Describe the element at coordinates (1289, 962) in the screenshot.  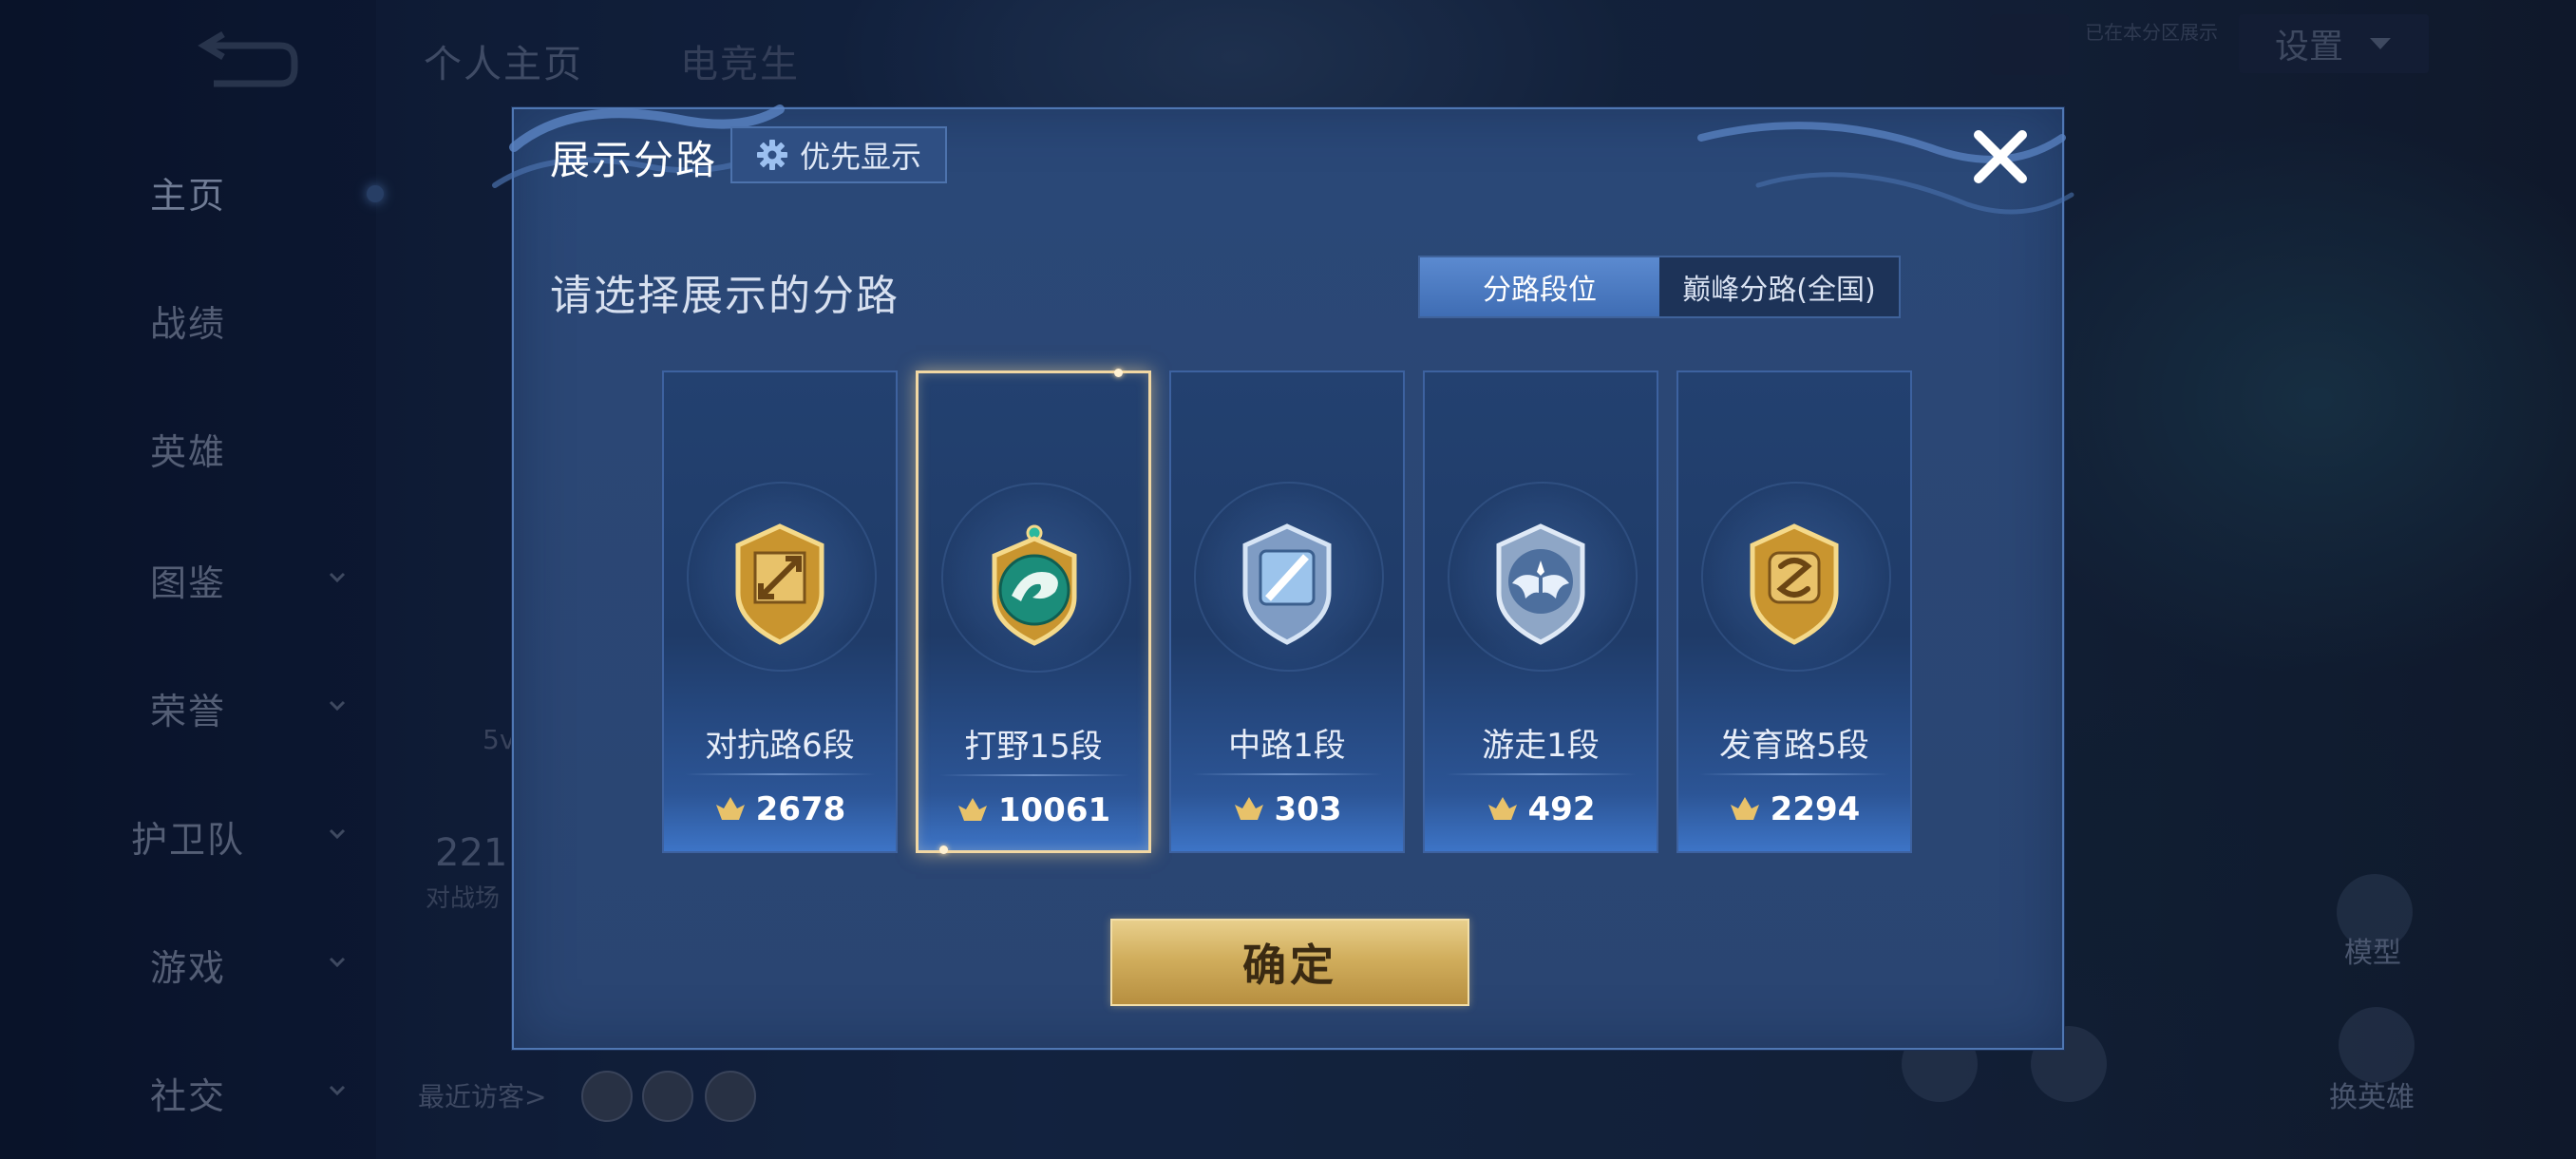
I see `confirm-button: 确定` at that location.